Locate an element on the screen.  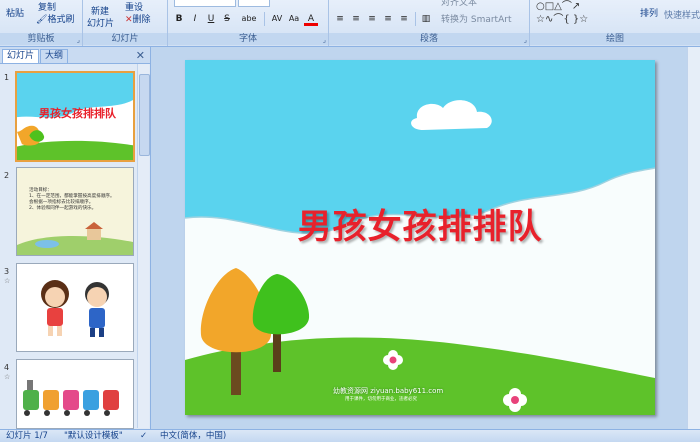
tab-slides: 幻灯片 is located at coordinates (21, 56).